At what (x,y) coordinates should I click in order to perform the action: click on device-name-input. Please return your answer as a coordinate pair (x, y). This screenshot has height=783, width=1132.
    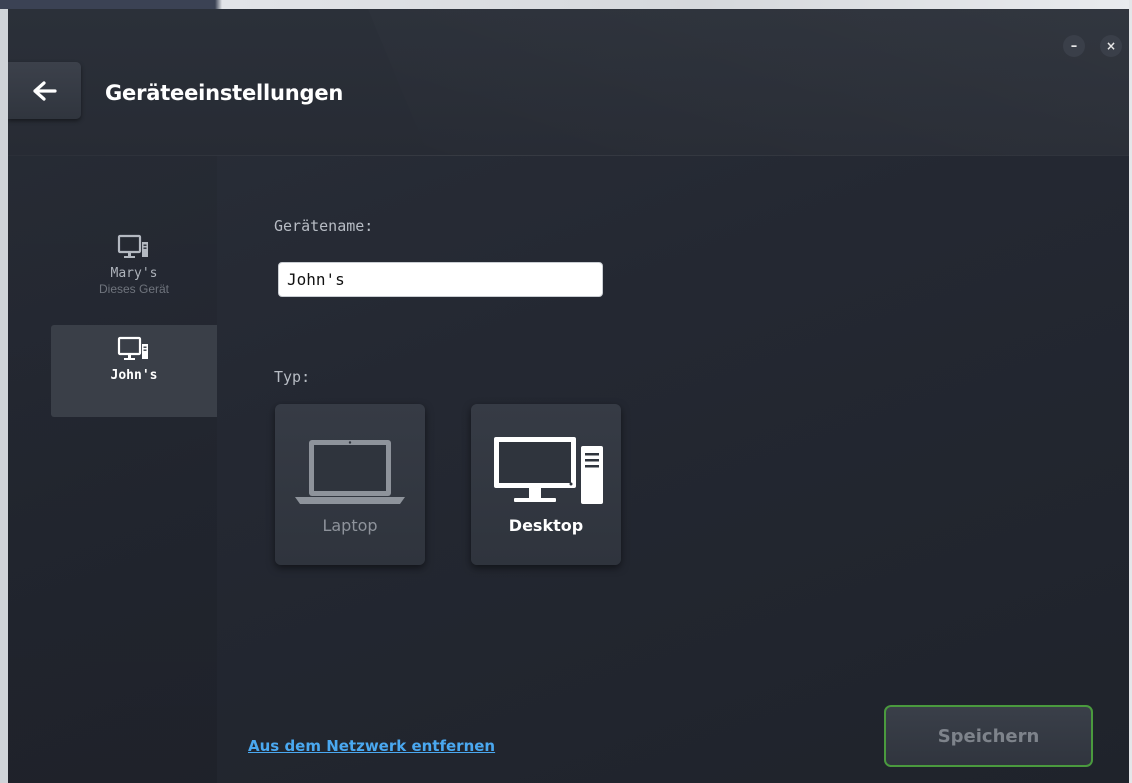
    Looking at the image, I should click on (440, 279).